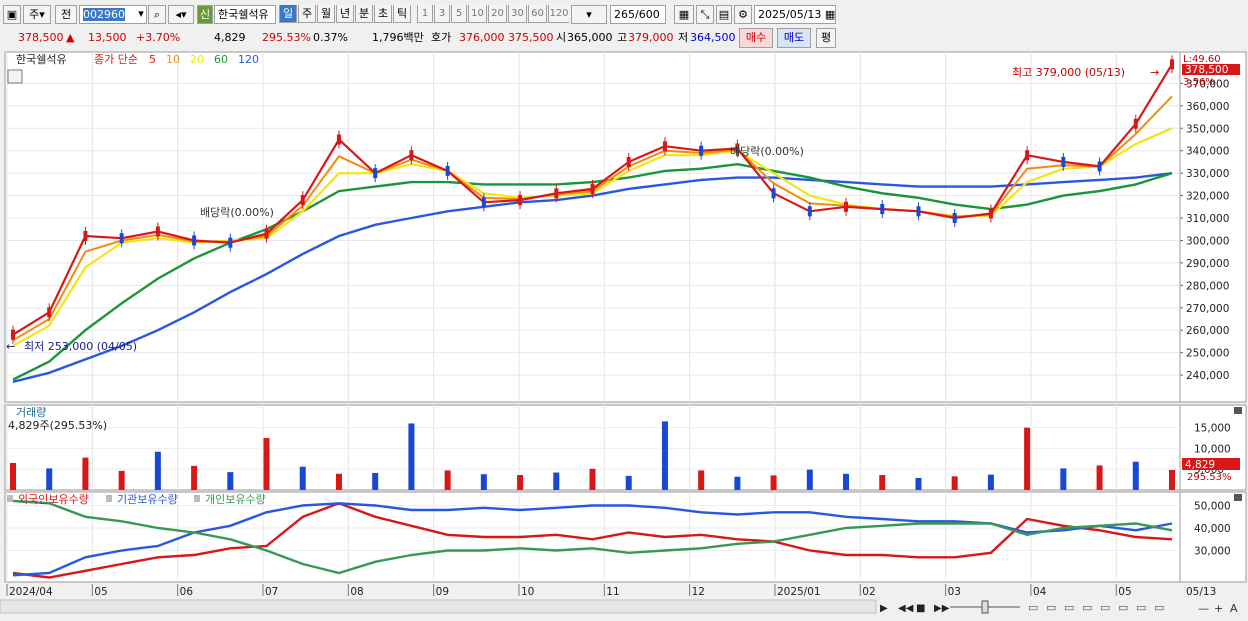 Image resolution: width=1248 pixels, height=621 pixels. I want to click on legend-period: 10, so click(173, 59).